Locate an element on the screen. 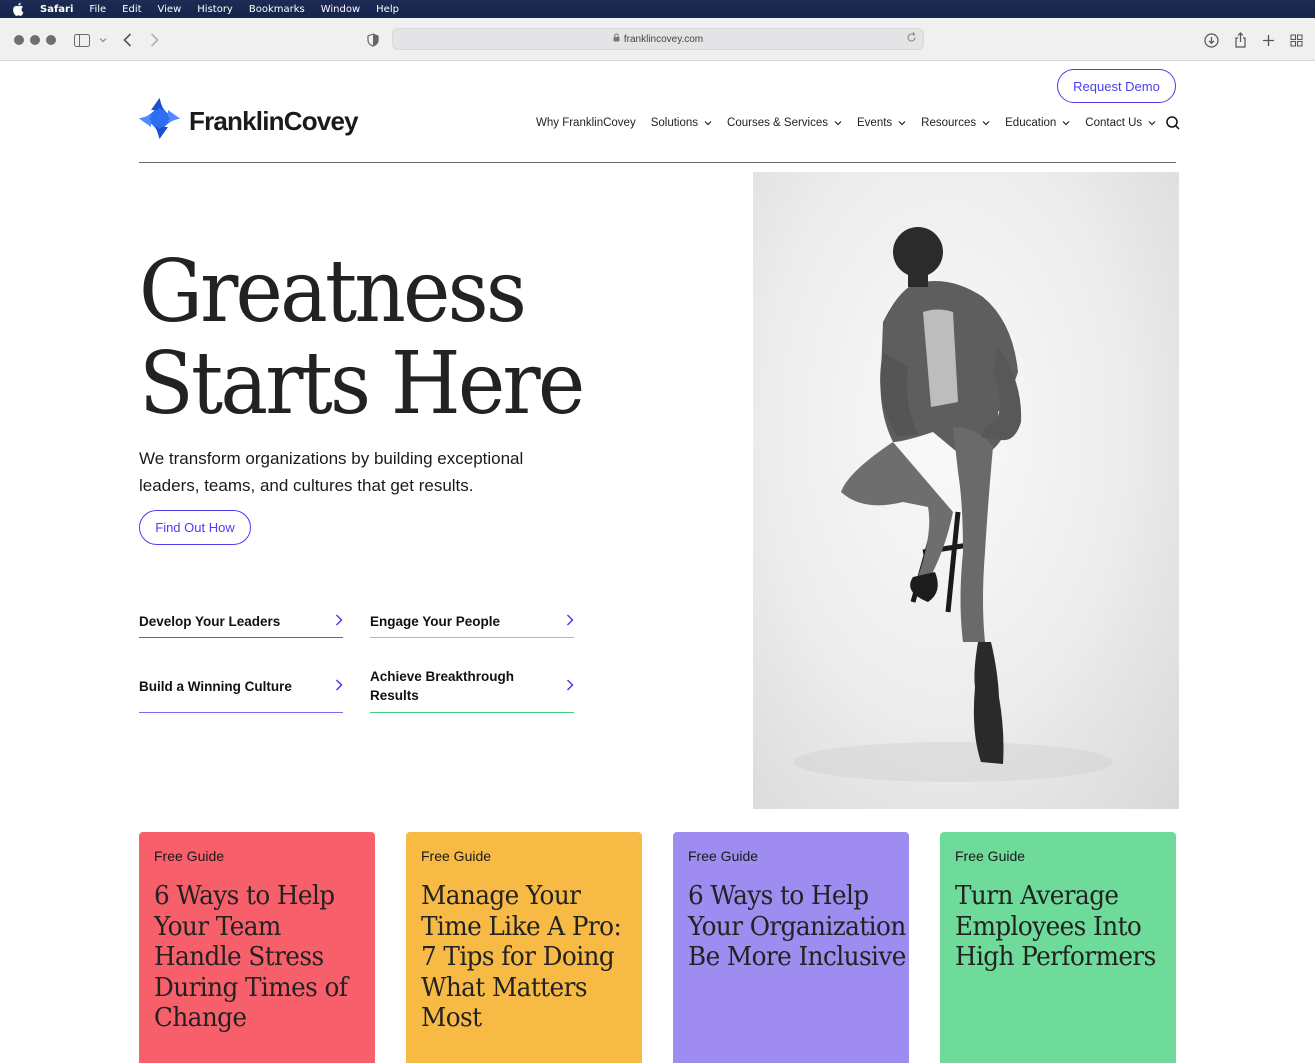 This screenshot has height=1063, width=1315. close-window-button is located at coordinates (19, 40).